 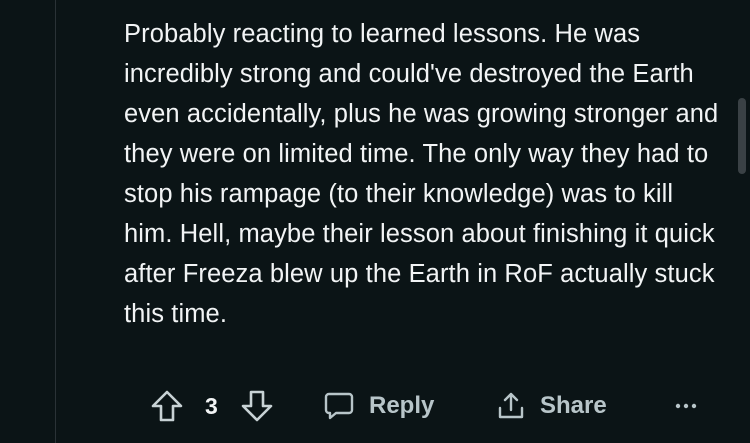 I want to click on more-dots-icon, so click(x=686, y=406).